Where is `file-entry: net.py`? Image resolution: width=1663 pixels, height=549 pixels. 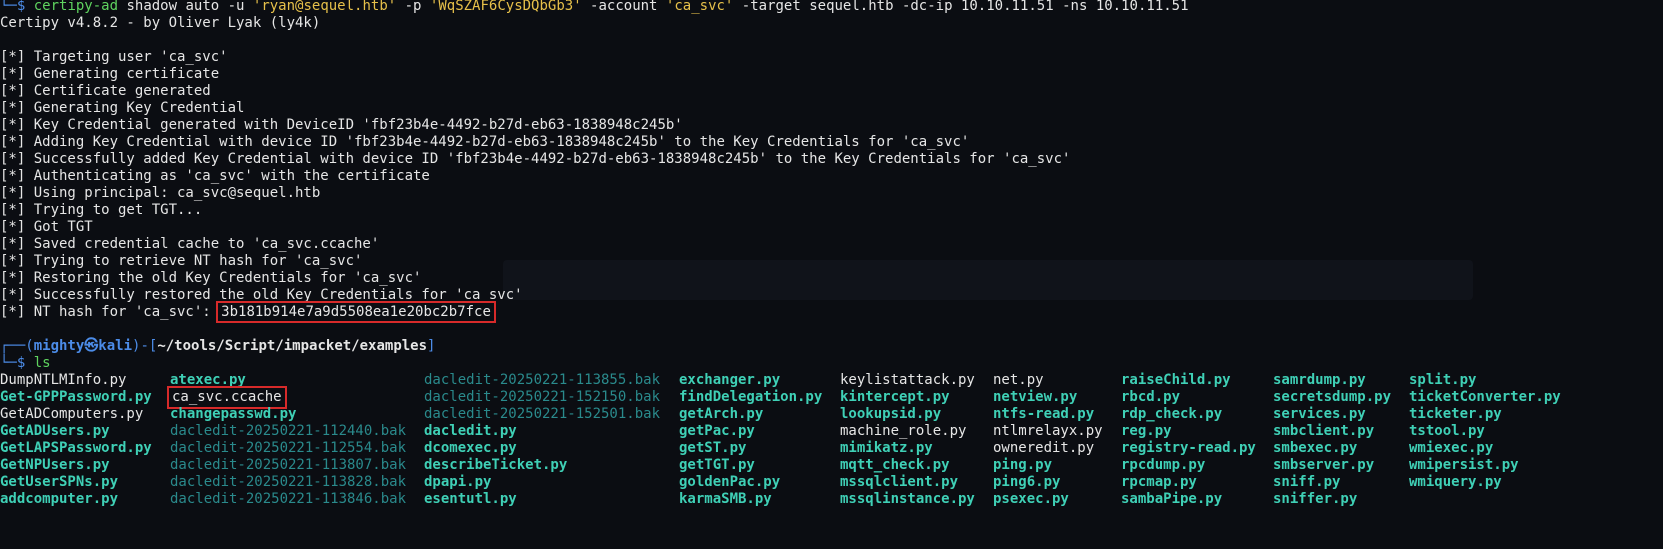
file-entry: net.py is located at coordinates (1018, 380).